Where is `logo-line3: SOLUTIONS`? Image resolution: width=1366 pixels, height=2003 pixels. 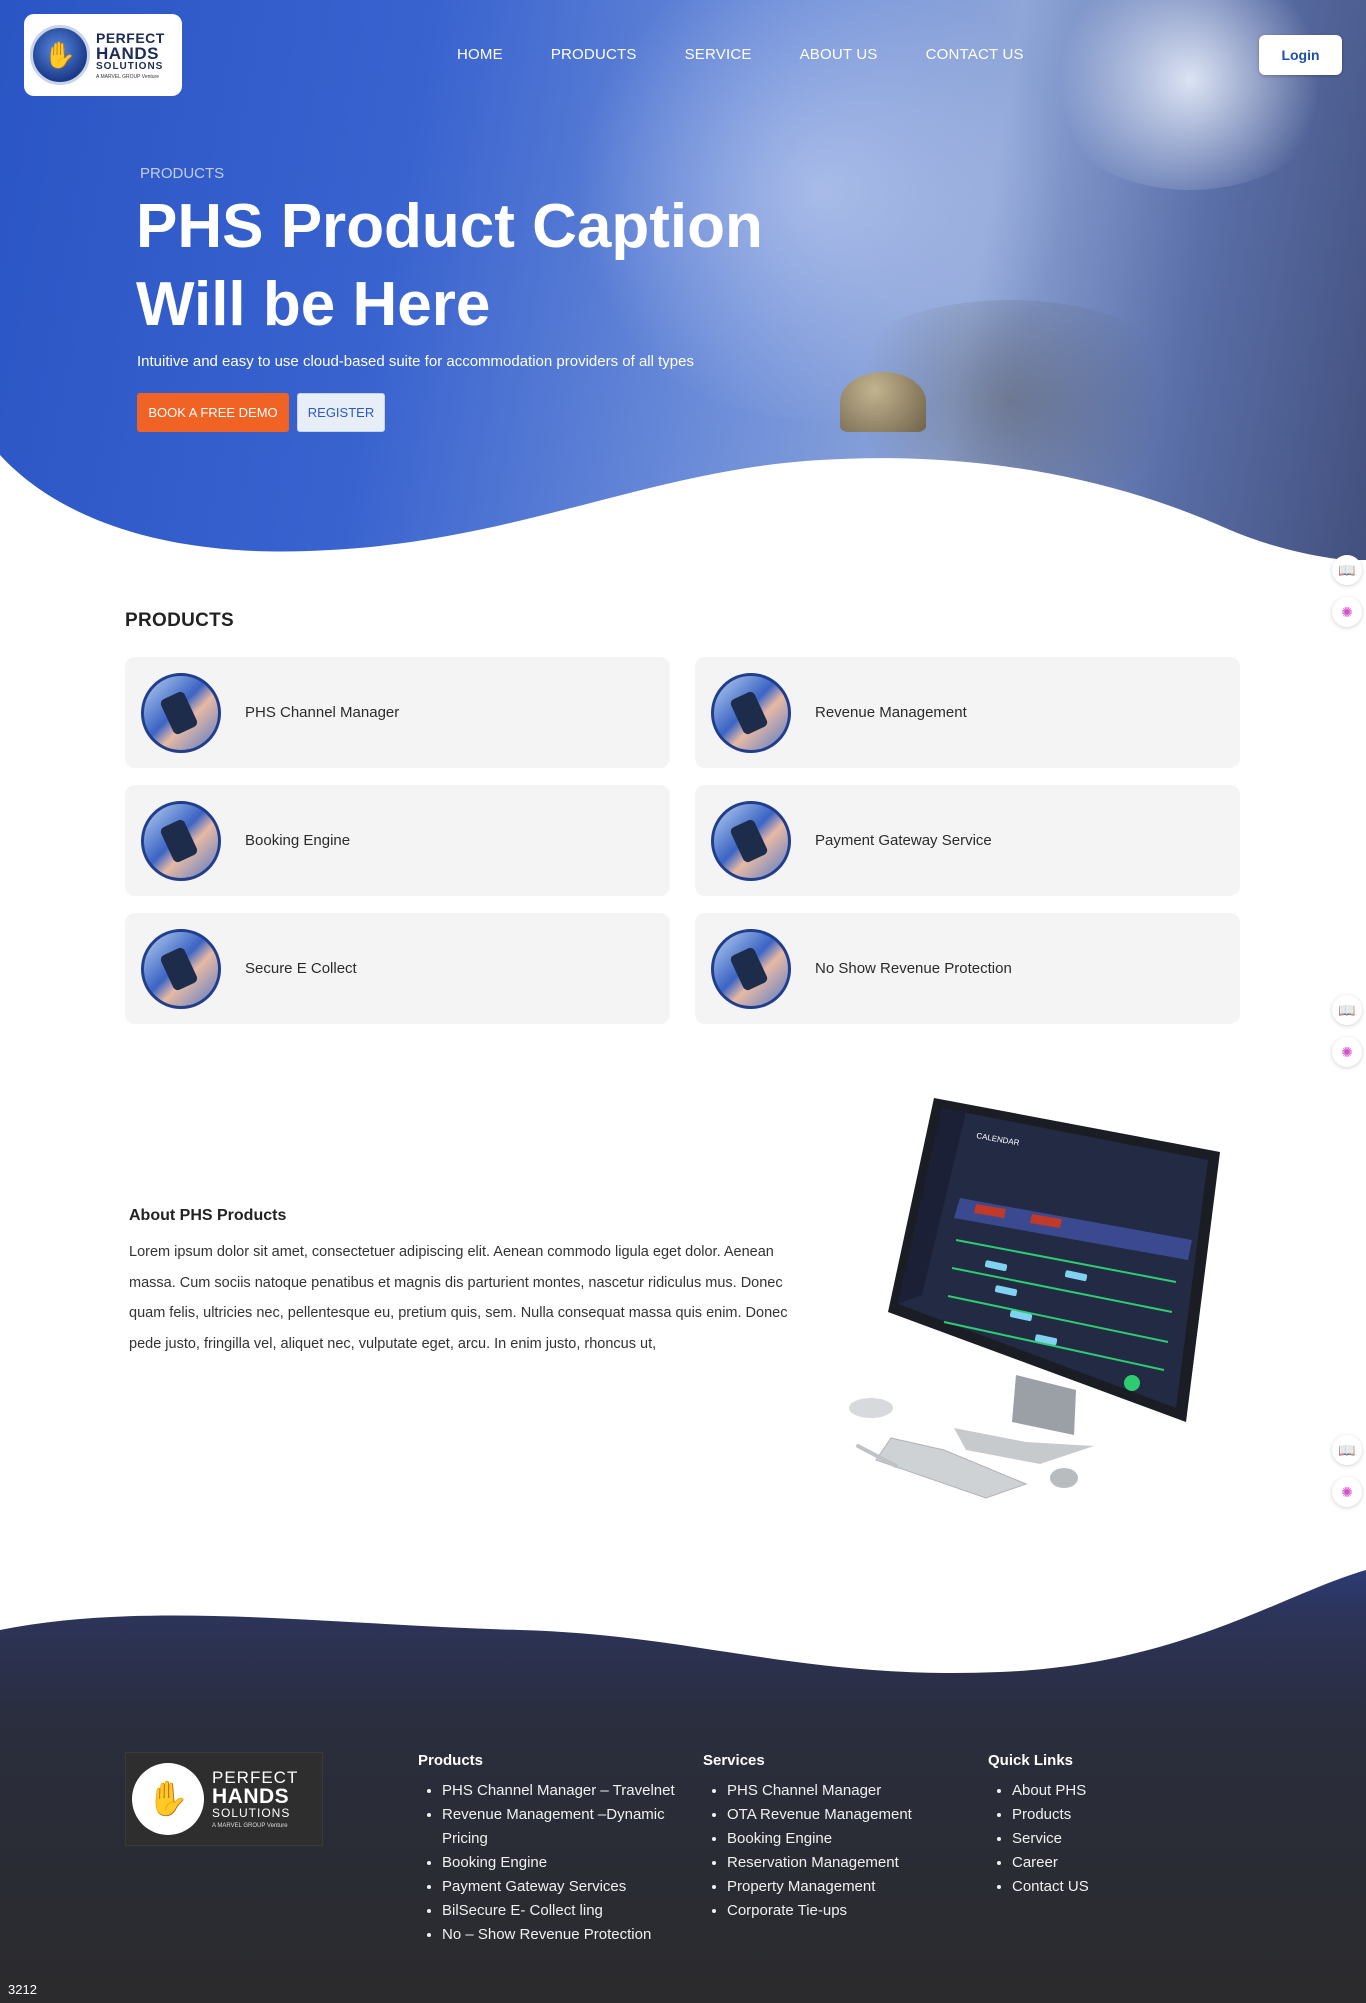
logo-line3: SOLUTIONS is located at coordinates (130, 66).